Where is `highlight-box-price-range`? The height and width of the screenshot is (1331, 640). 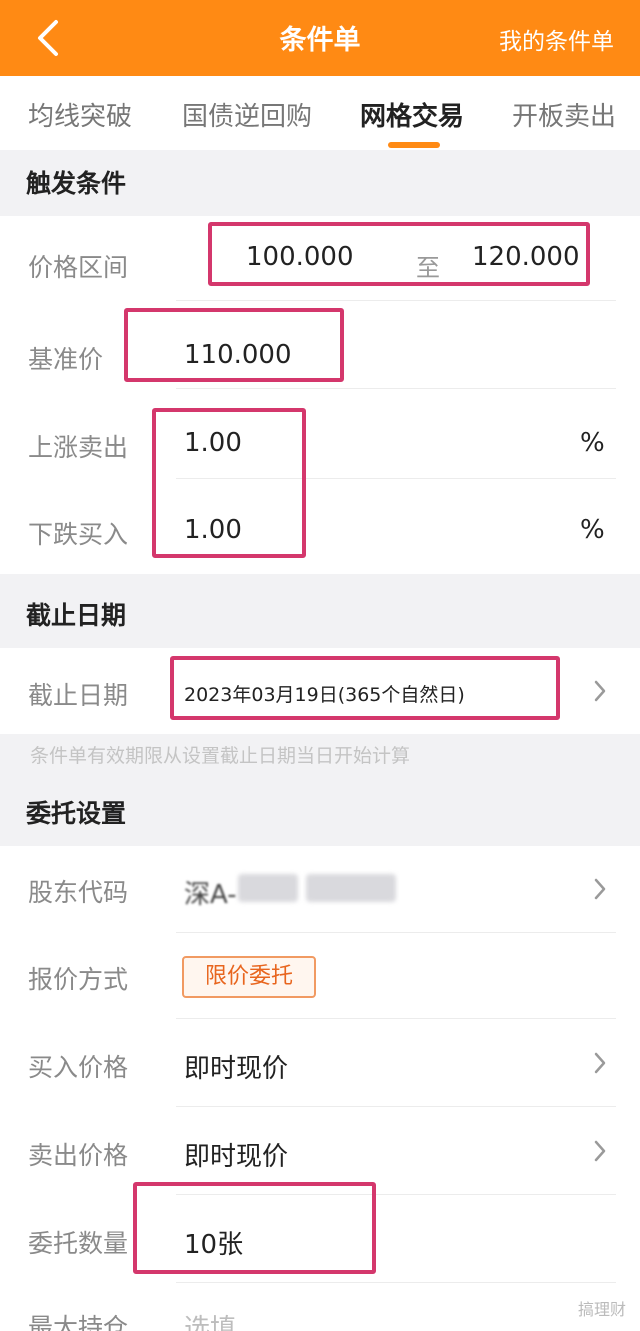 highlight-box-price-range is located at coordinates (399, 254).